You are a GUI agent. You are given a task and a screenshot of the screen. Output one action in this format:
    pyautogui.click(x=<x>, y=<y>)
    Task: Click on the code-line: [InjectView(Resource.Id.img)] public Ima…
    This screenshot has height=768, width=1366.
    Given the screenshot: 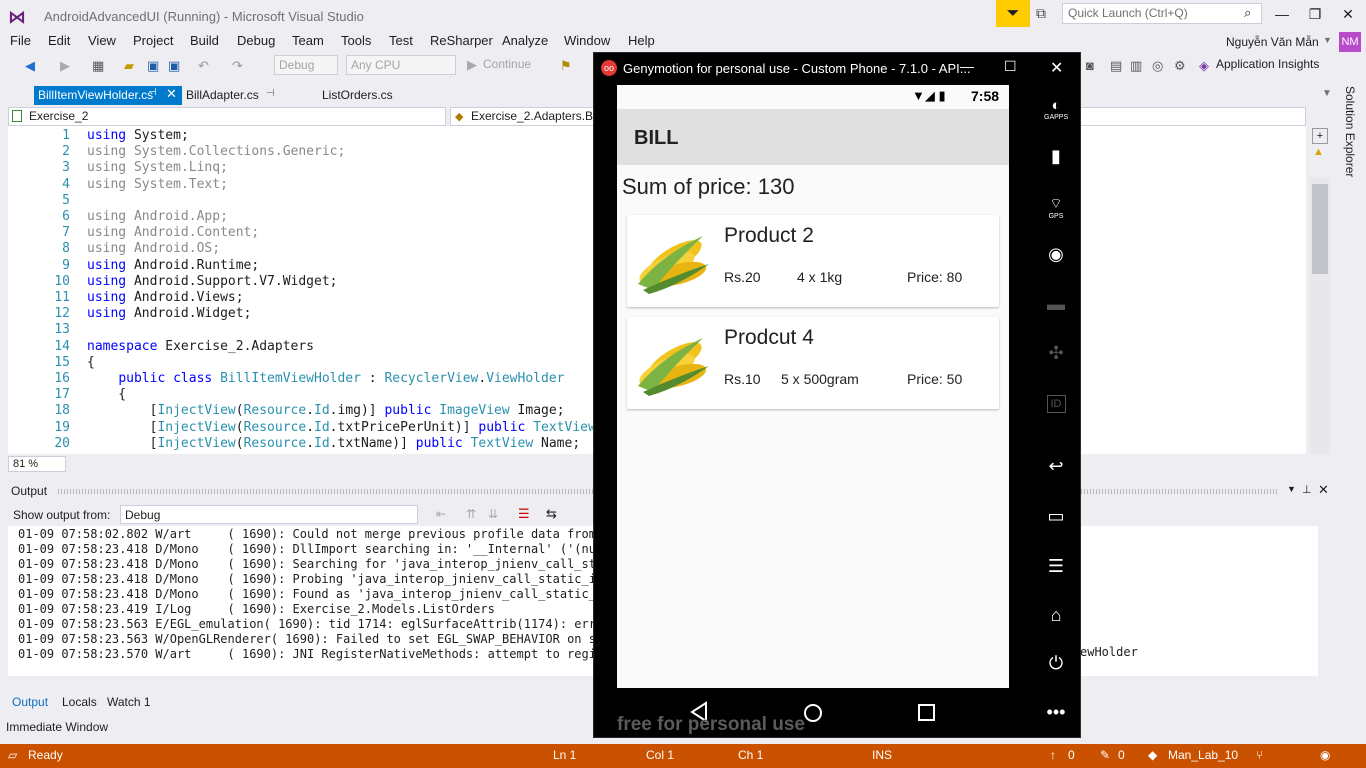 What is the action you would take?
    pyautogui.click(x=326, y=410)
    